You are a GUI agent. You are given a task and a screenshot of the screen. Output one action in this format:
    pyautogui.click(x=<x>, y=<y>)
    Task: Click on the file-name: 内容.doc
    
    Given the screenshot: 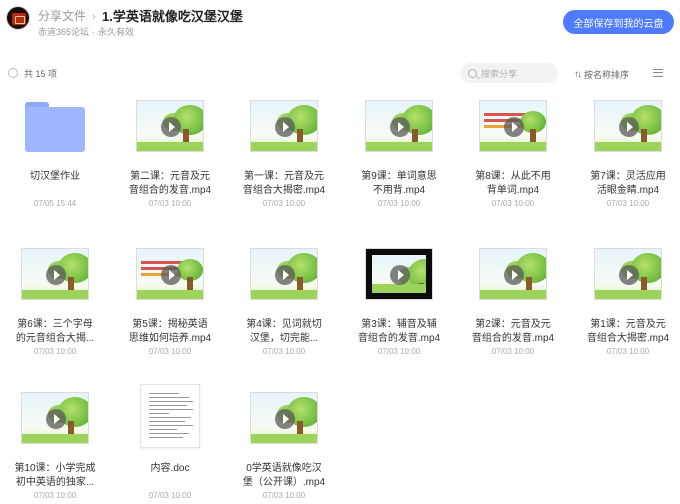 What is the action you would take?
    pyautogui.click(x=170, y=476)
    